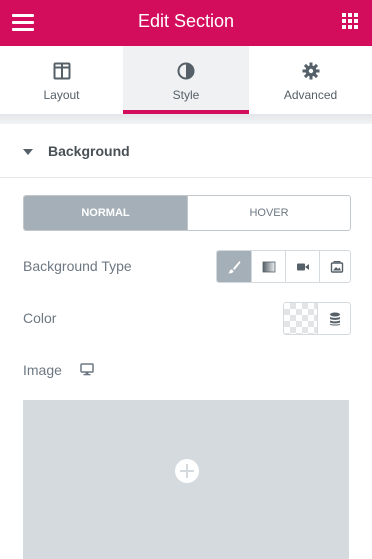  I want to click on desktop-icon, so click(87, 369).